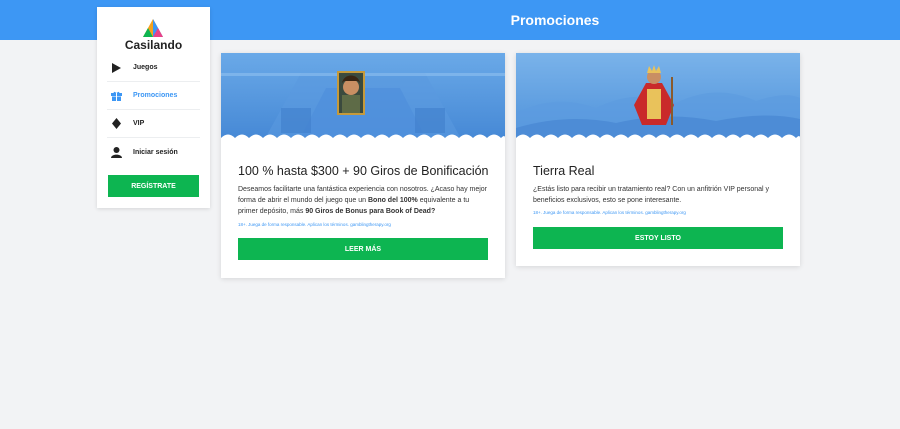 This screenshot has width=900, height=429. I want to click on brand-name: Casilando, so click(153, 45).